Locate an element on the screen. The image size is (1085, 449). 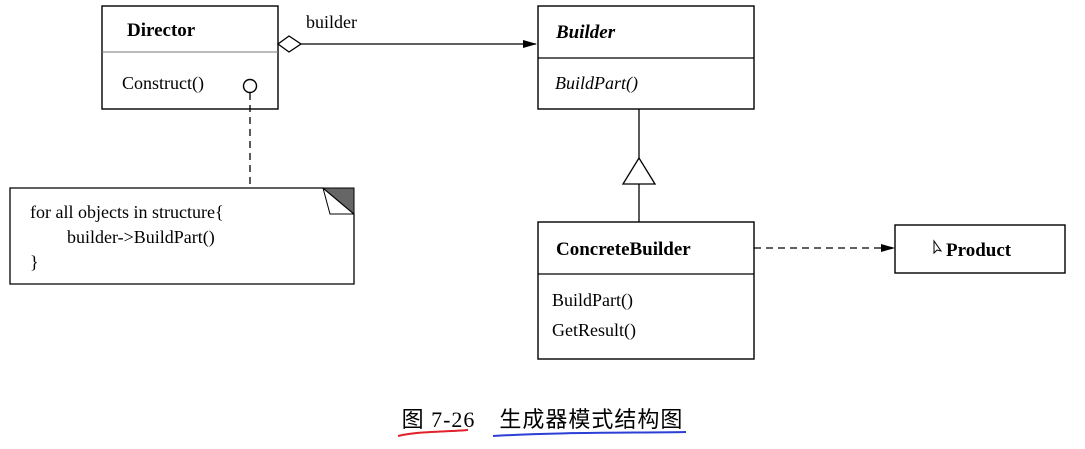
builder-class: Builder BuildPart() is located at coordinates (646, 57).